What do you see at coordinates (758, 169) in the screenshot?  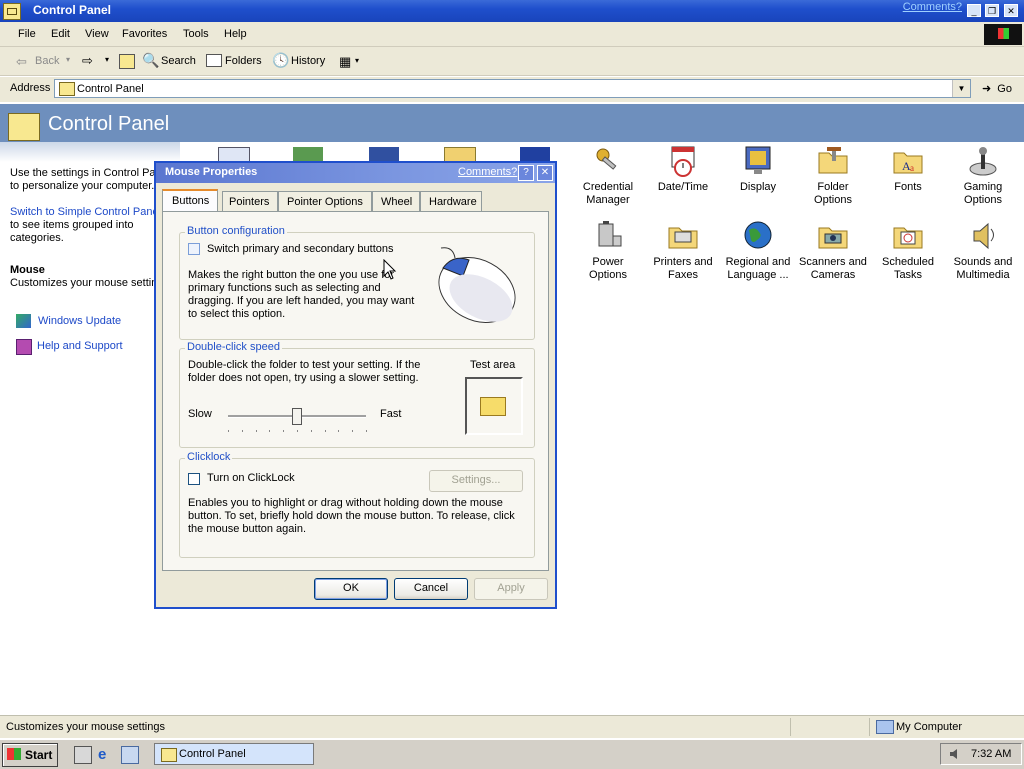 I see `icon-display: Display` at bounding box center [758, 169].